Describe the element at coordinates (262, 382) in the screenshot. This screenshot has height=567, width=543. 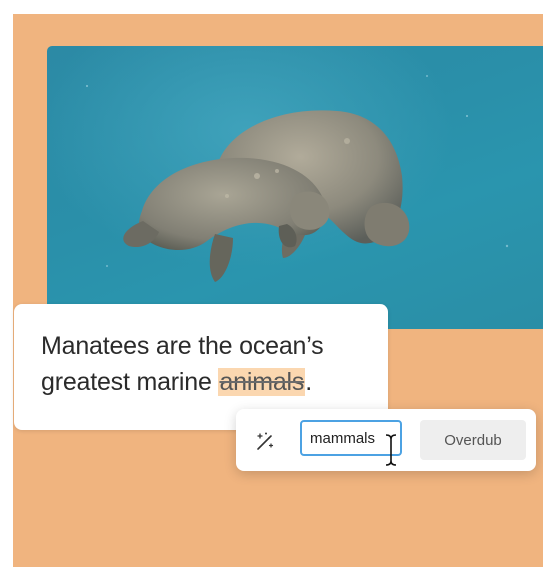
I see `struck-word: animals` at that location.